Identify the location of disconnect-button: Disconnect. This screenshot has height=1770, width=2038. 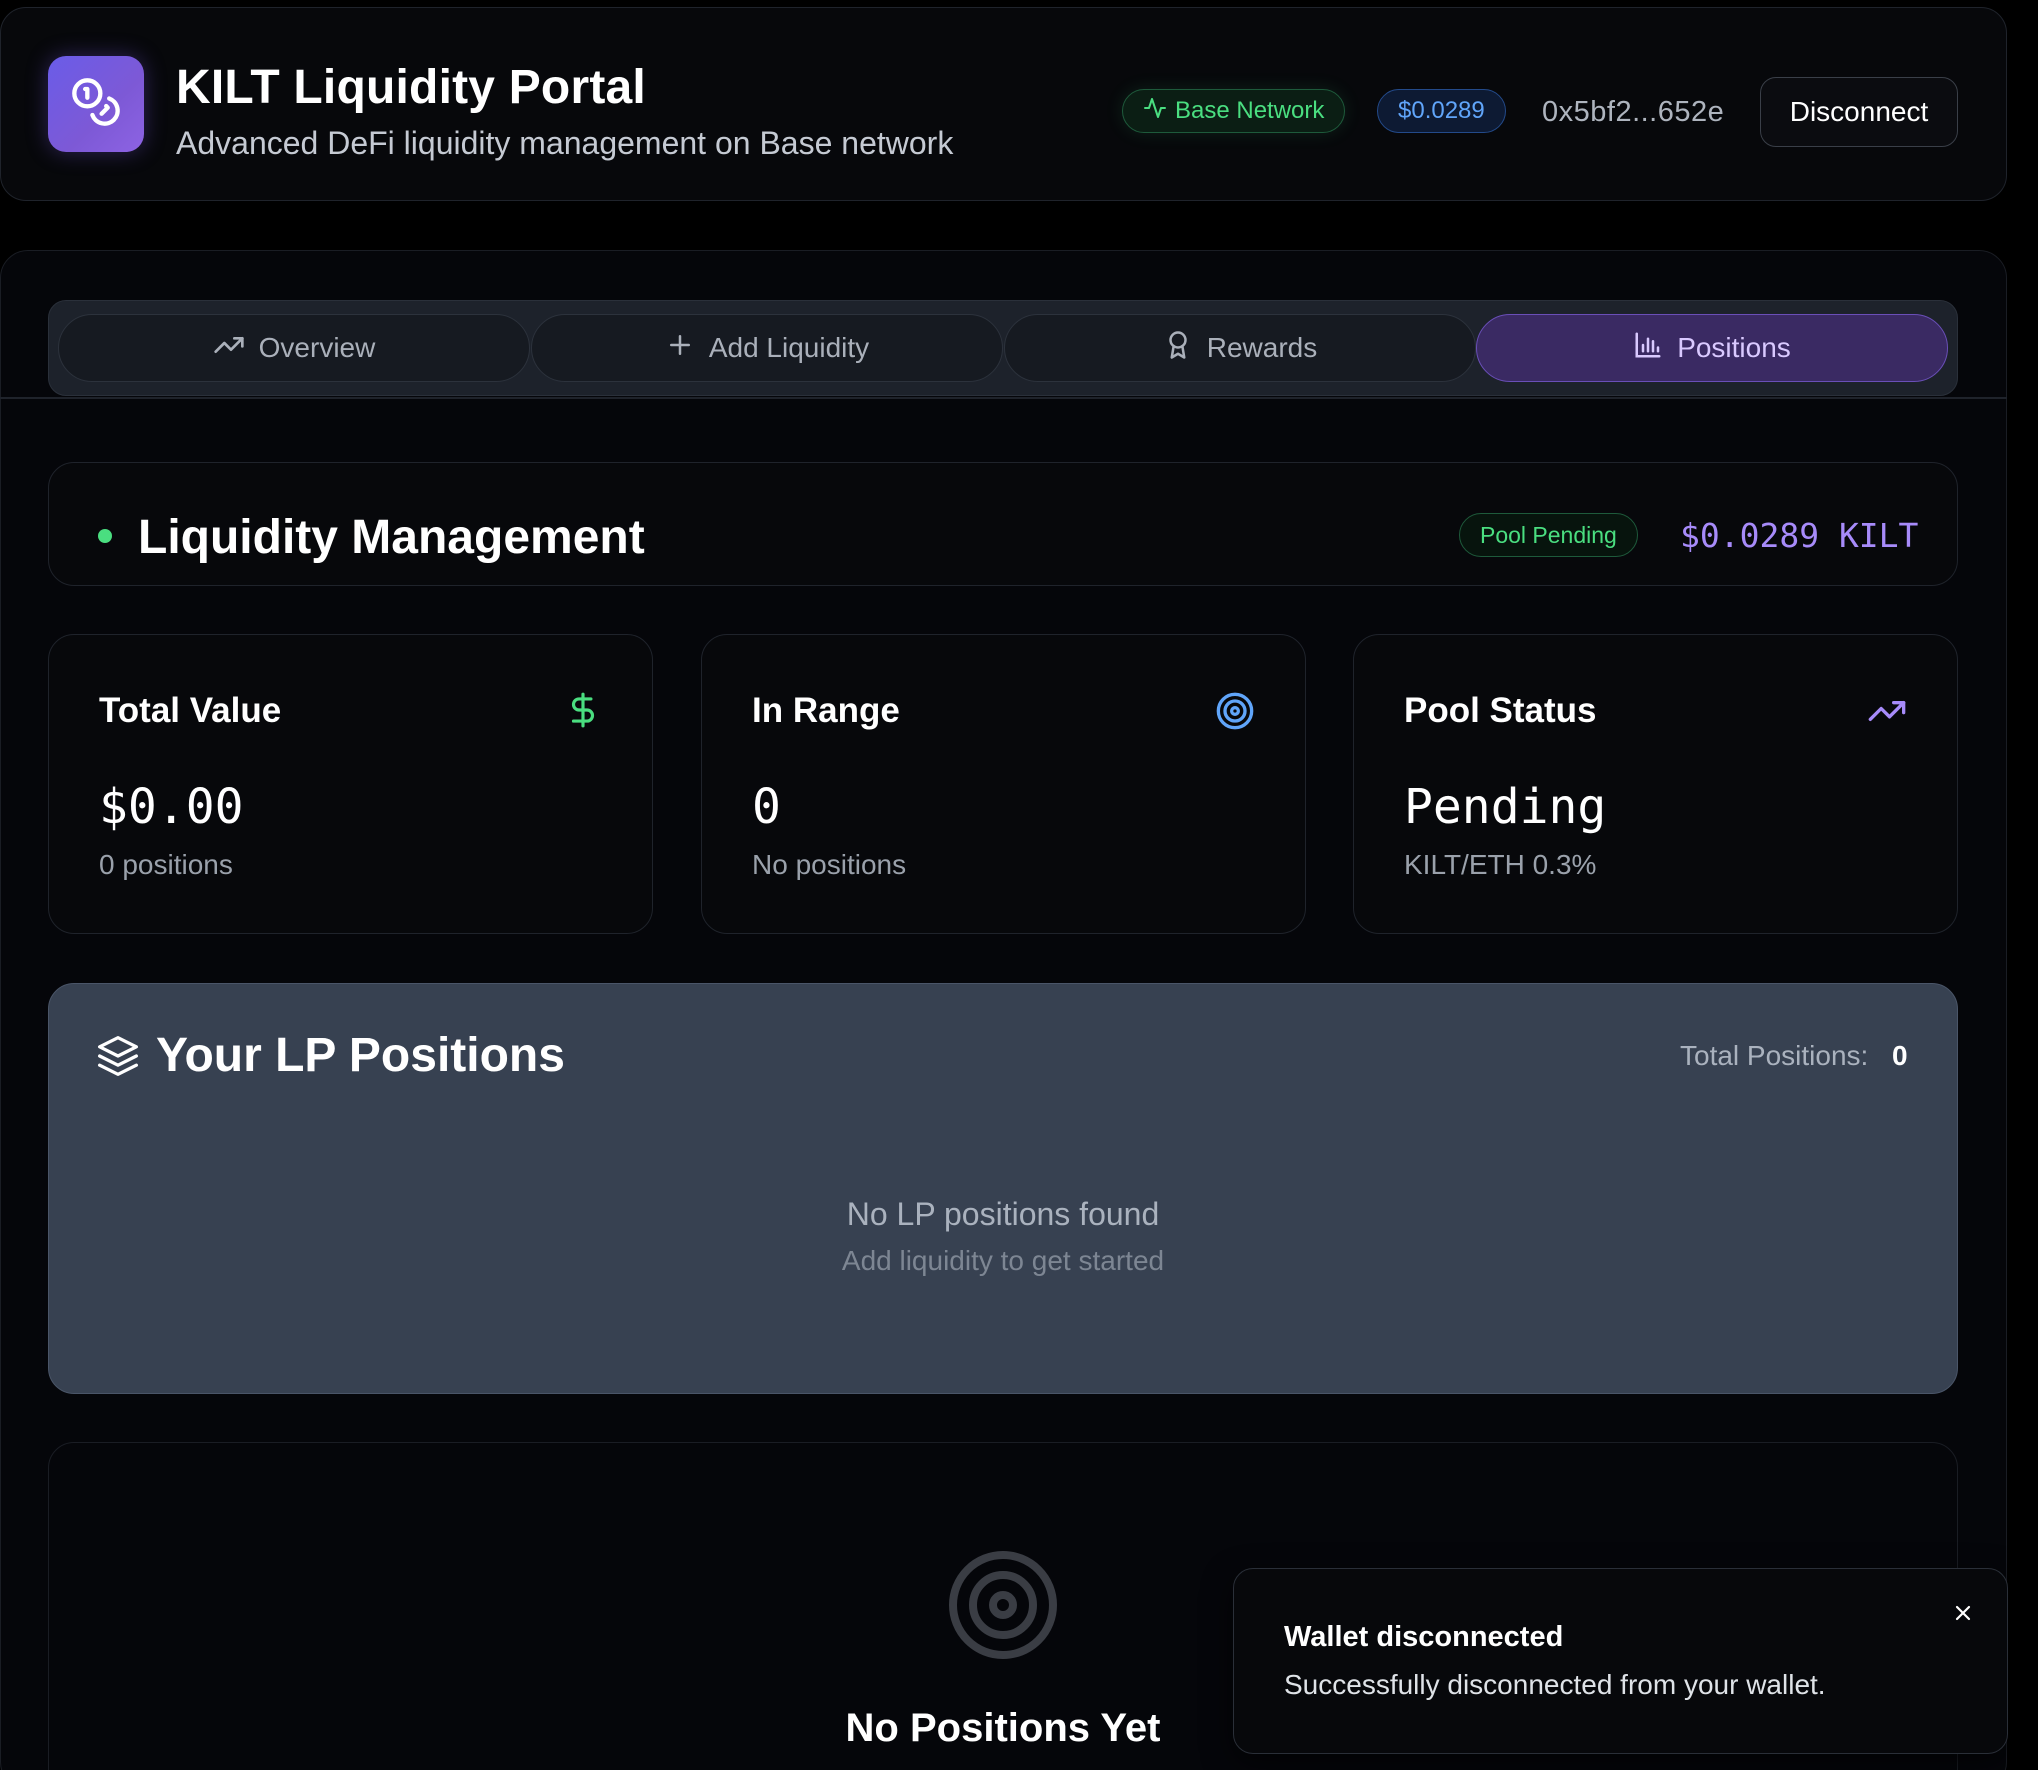
(1859, 112).